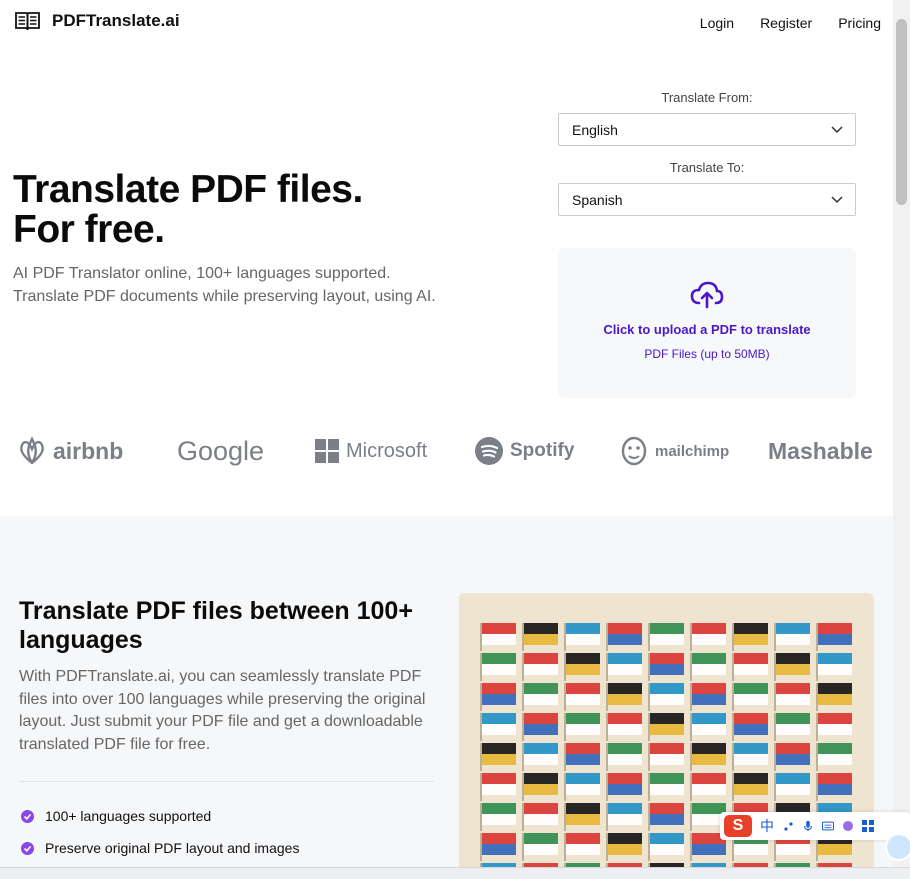 The height and width of the screenshot is (879, 910). I want to click on grid-icon, so click(868, 826).